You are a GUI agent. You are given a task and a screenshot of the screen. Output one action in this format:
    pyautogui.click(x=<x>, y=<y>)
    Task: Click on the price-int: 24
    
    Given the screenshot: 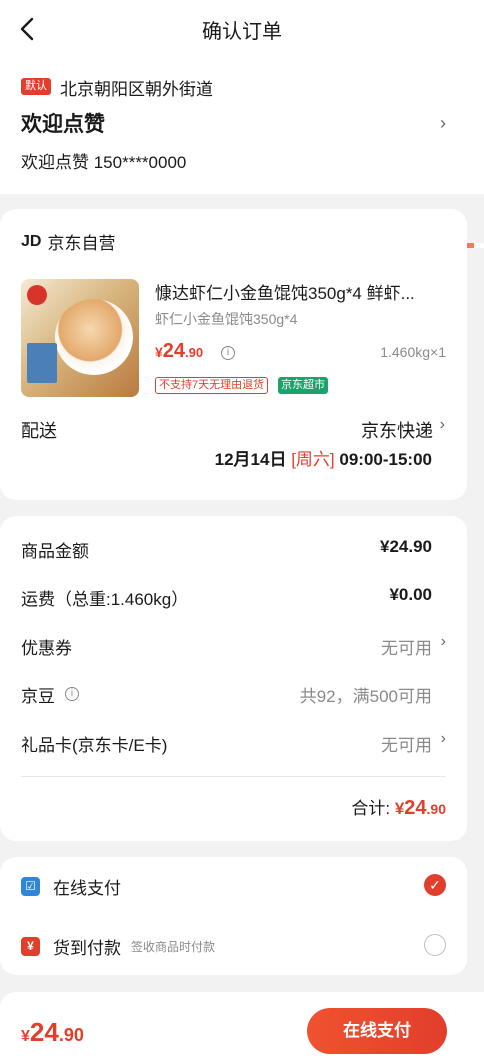 What is the action you would take?
    pyautogui.click(x=174, y=351)
    